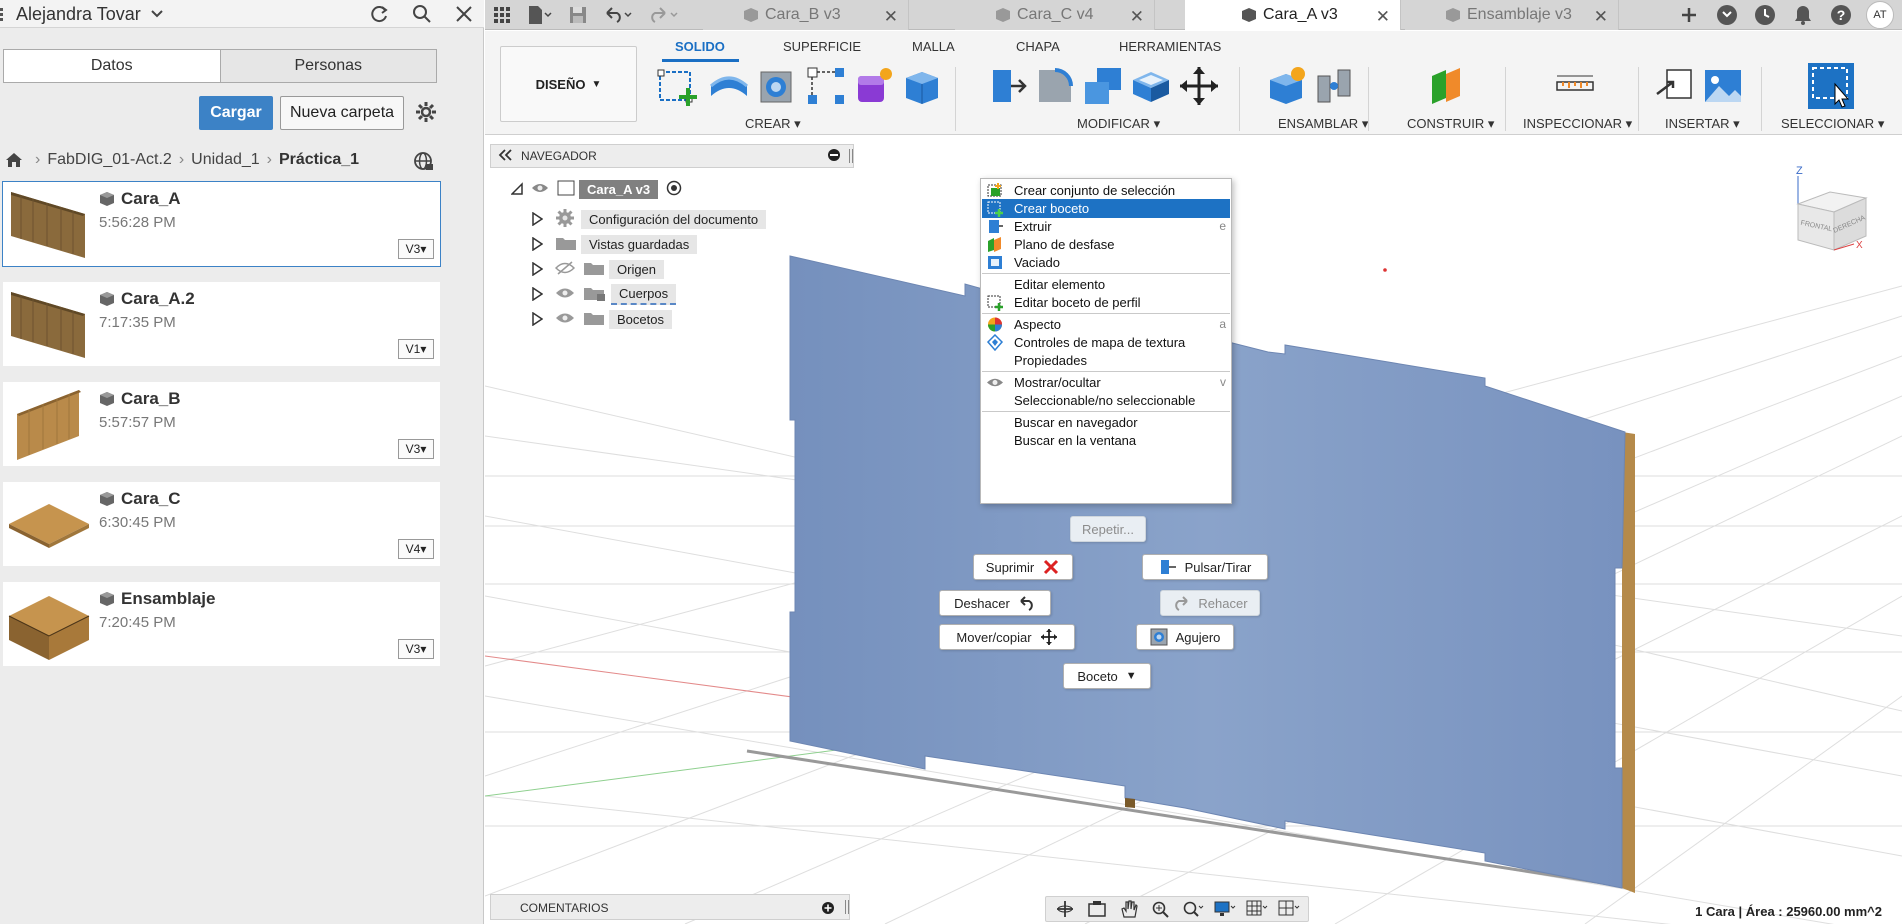  What do you see at coordinates (1199, 86) in the screenshot?
I see `move-icon` at bounding box center [1199, 86].